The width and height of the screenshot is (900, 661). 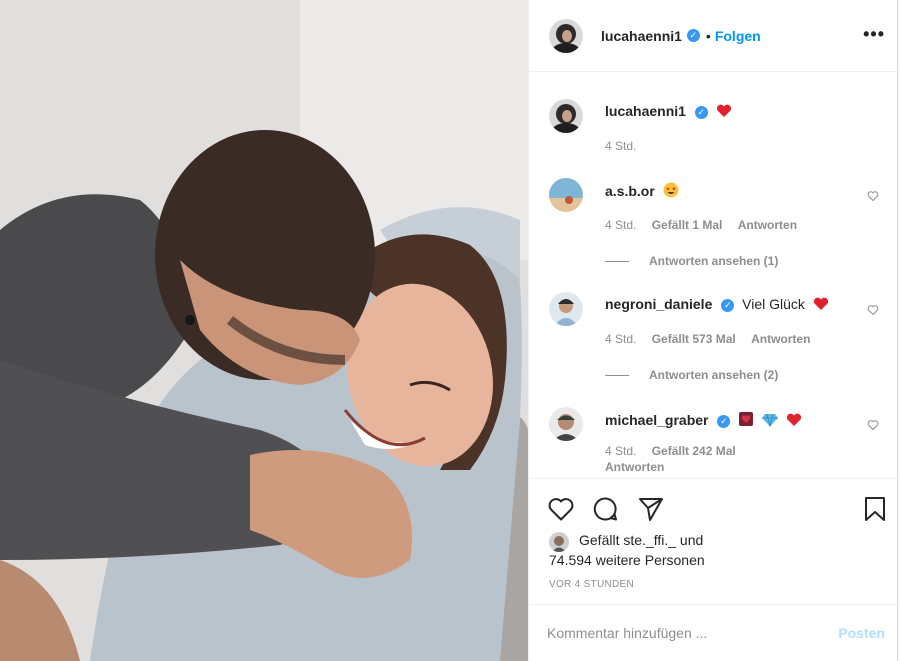 What do you see at coordinates (694, 339) in the screenshot?
I see `comment-likes: Gefällt 573 Mal` at bounding box center [694, 339].